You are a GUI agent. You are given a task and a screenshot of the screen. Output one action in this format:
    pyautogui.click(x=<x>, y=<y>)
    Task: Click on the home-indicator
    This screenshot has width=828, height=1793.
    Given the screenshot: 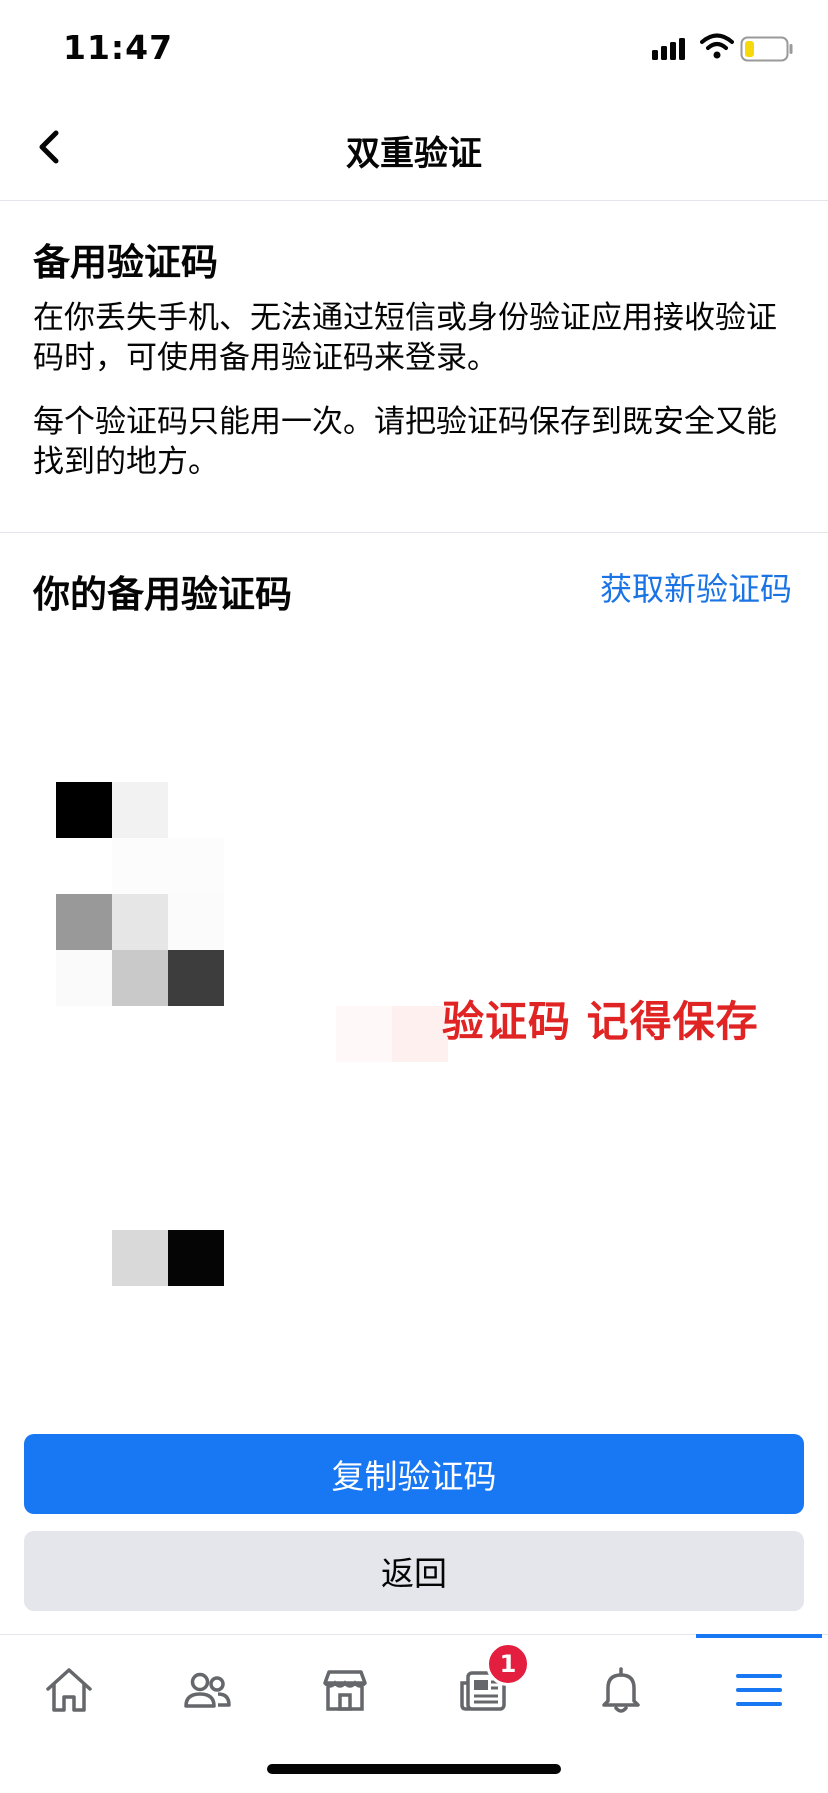 What is the action you would take?
    pyautogui.click(x=414, y=1769)
    